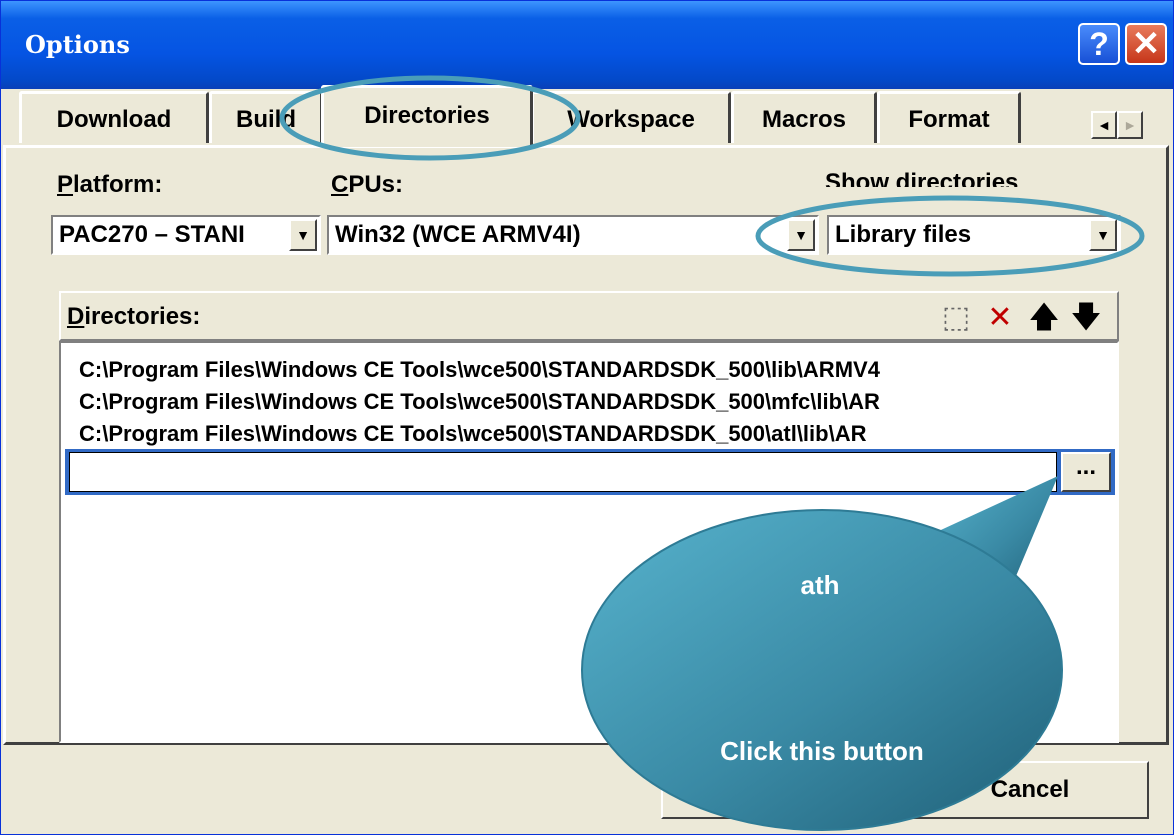 Image resolution: width=1174 pixels, height=835 pixels. I want to click on help-button: ?, so click(1099, 44).